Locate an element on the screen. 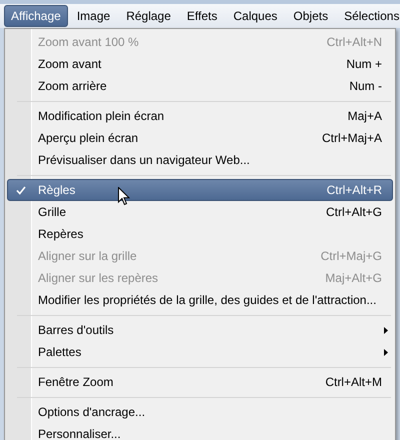  menu-item: Barres d'outils is located at coordinates (200, 330).